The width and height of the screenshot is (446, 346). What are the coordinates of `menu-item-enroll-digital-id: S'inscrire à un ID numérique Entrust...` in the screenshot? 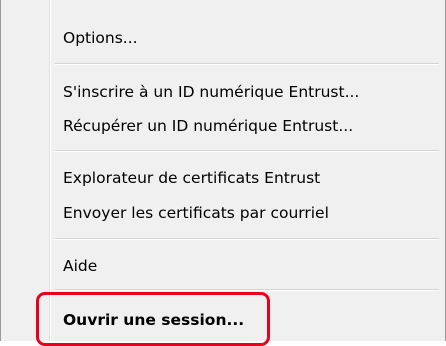 It's located at (211, 92).